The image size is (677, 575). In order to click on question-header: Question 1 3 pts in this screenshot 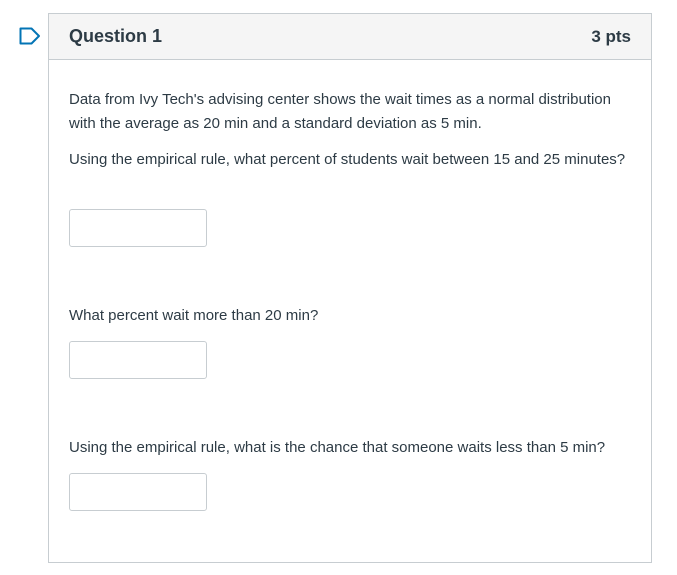, I will do `click(350, 37)`.